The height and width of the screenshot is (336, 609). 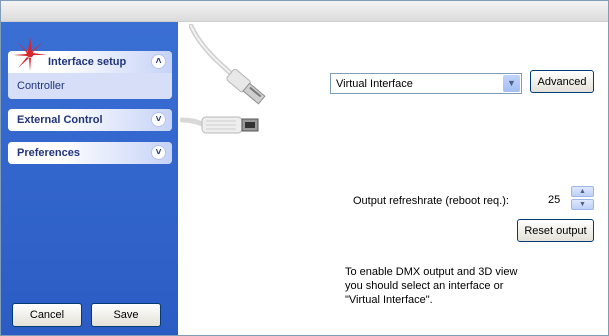 What do you see at coordinates (582, 198) in the screenshot?
I see `refresh-rate-spinner: ▲ ▼` at bounding box center [582, 198].